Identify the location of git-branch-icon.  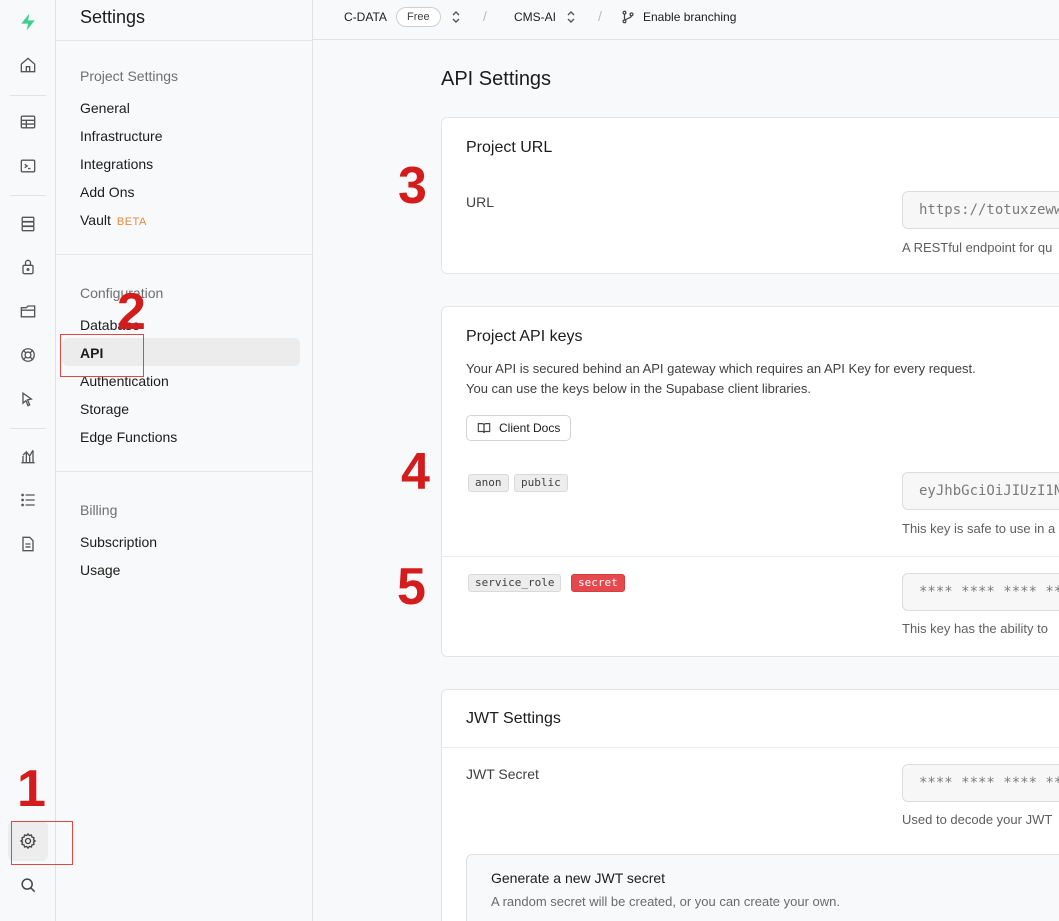
(628, 17).